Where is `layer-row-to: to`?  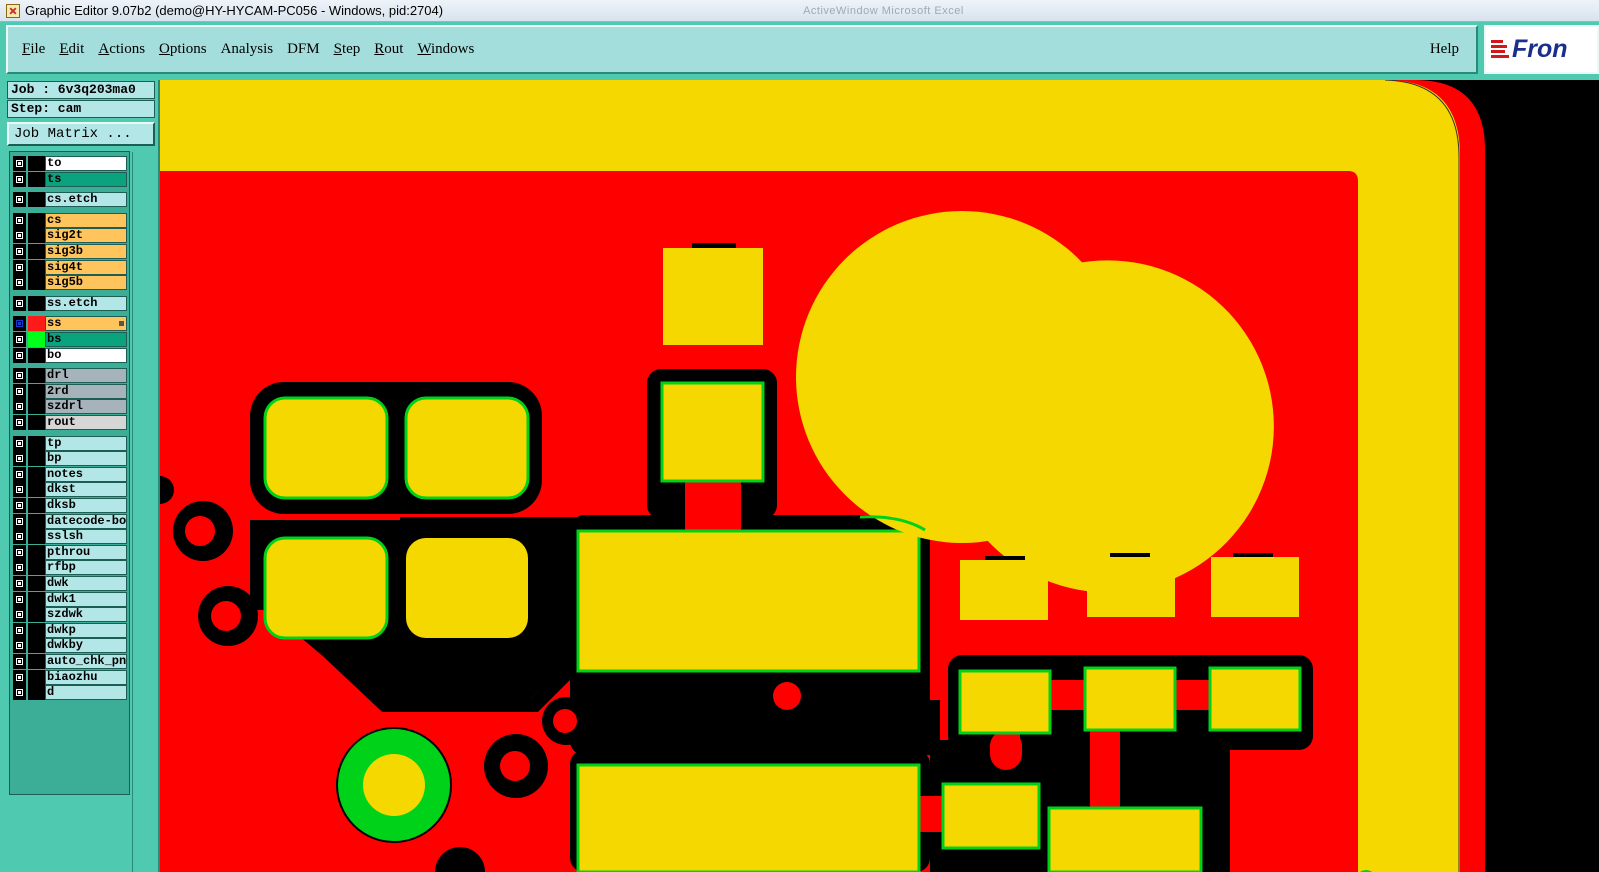 layer-row-to: to is located at coordinates (70, 163).